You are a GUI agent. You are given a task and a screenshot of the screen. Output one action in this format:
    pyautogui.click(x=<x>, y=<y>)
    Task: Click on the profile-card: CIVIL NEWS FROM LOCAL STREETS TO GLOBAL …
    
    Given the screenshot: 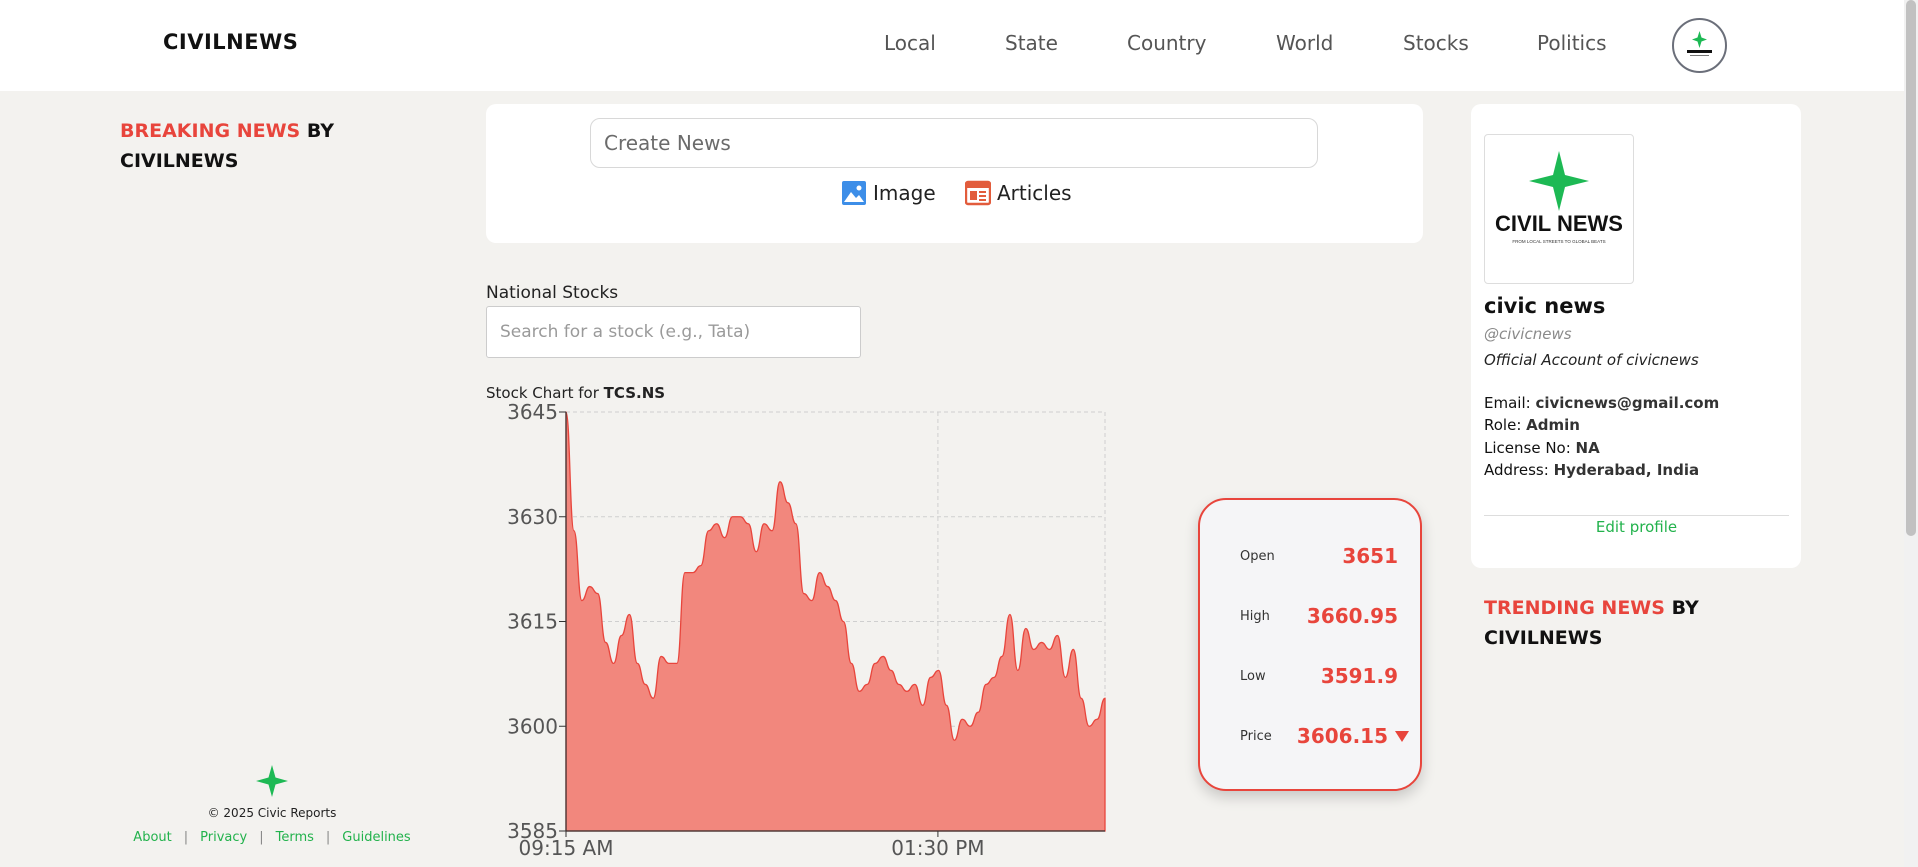 What is the action you would take?
    pyautogui.click(x=1636, y=336)
    